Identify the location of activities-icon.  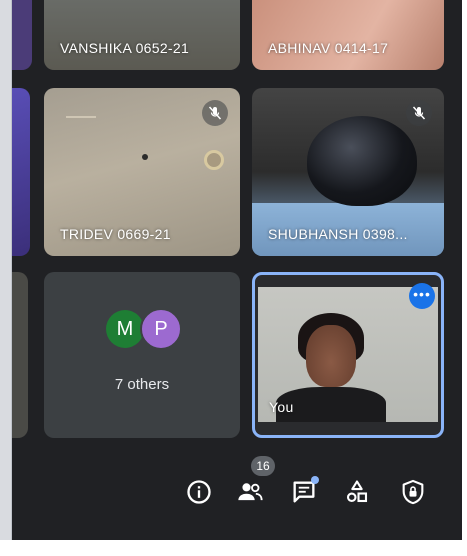
(357, 492).